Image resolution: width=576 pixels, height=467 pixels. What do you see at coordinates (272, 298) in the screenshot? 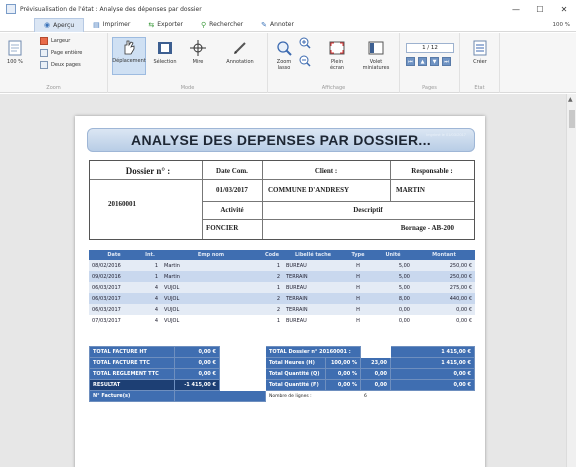
I see `cell-code: 2` at bounding box center [272, 298].